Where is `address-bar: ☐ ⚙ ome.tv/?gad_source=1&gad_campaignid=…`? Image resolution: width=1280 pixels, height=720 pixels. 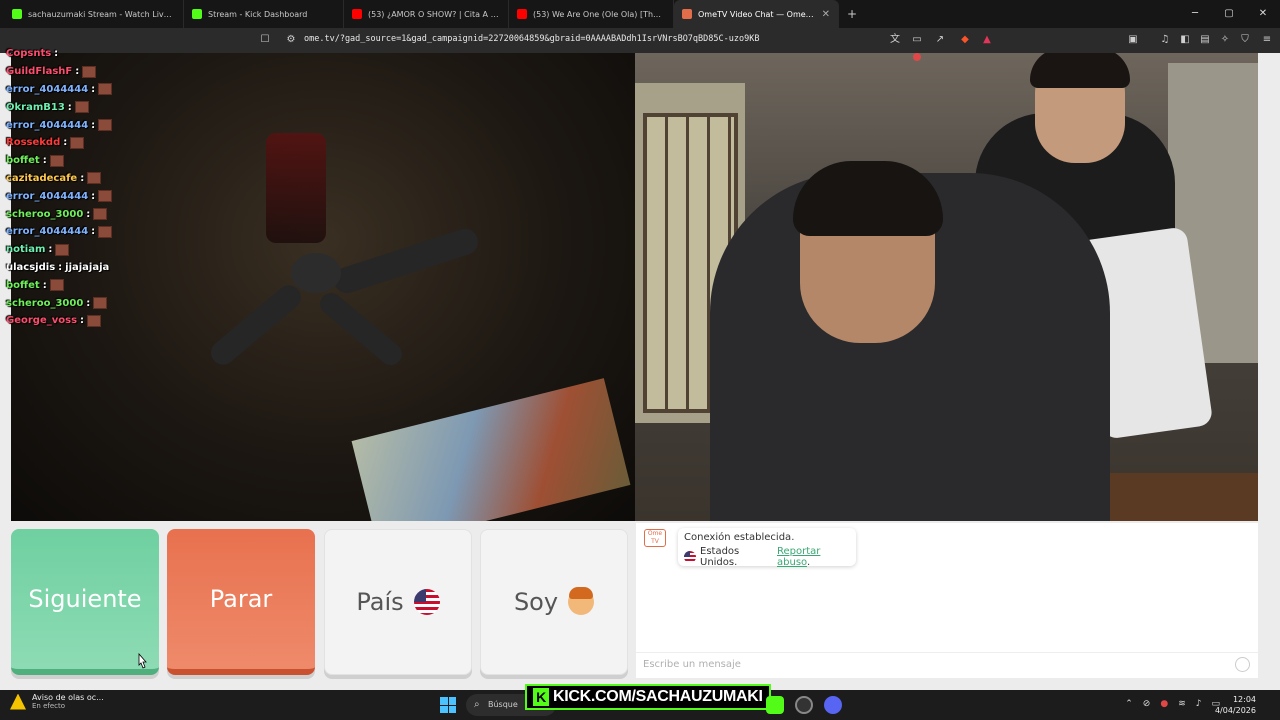 address-bar: ☐ ⚙ ome.tv/?gad_source=1&gad_campaignid=… is located at coordinates (640, 40).